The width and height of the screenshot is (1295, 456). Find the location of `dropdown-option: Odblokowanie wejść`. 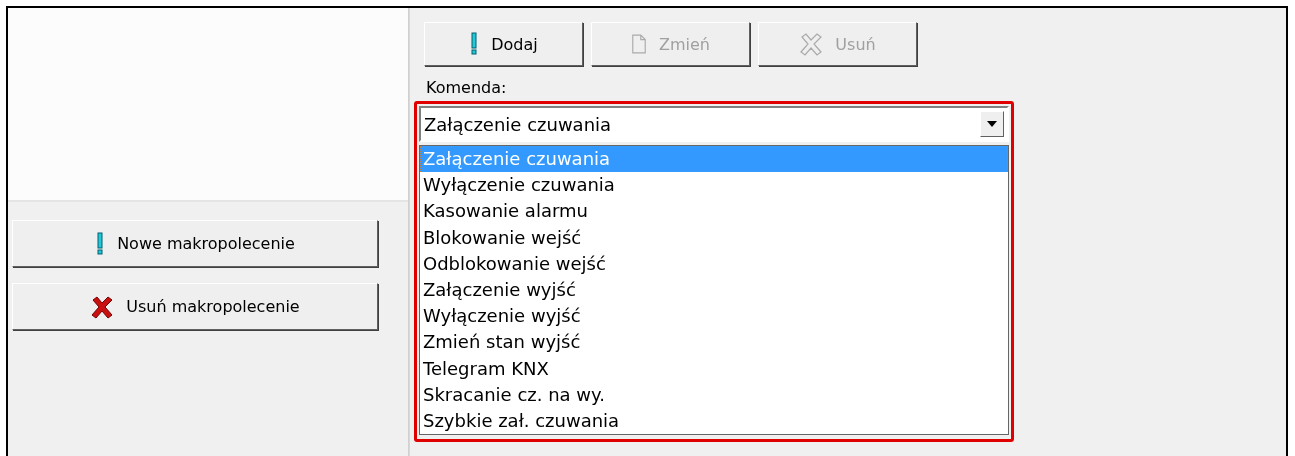

dropdown-option: Odblokowanie wejść is located at coordinates (714, 263).